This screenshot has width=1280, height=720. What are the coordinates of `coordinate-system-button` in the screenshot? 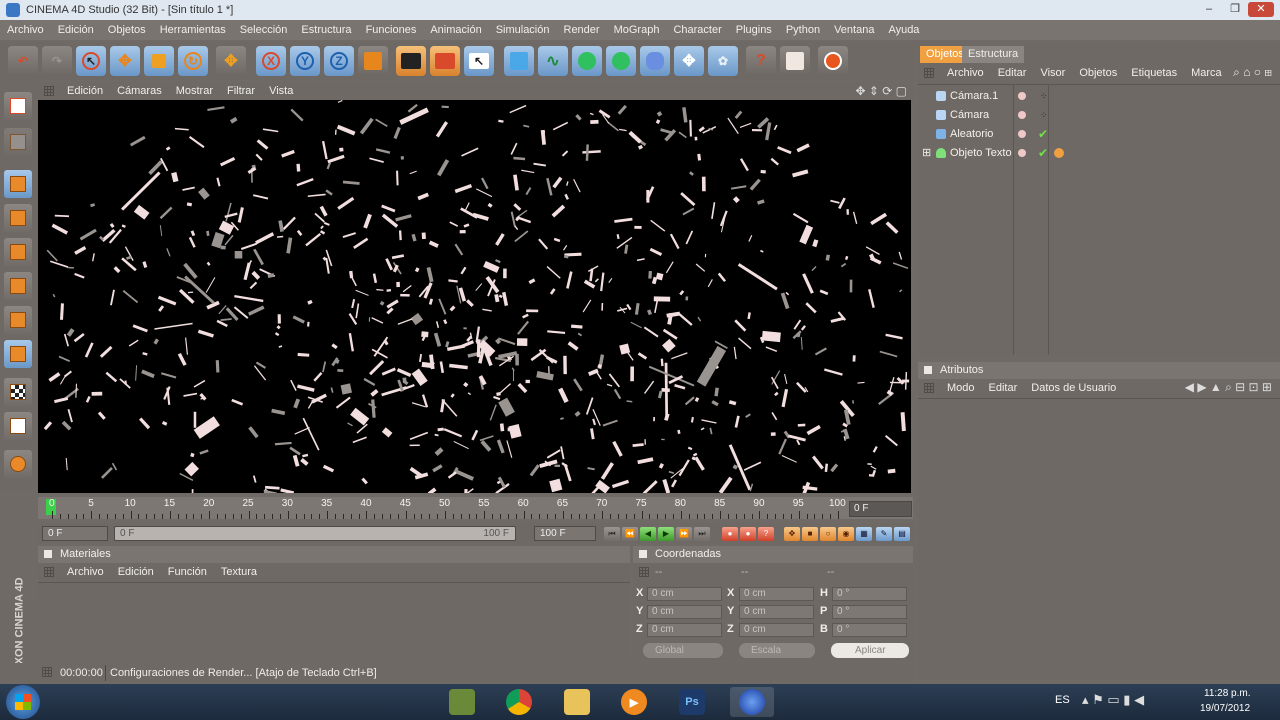 It's located at (373, 61).